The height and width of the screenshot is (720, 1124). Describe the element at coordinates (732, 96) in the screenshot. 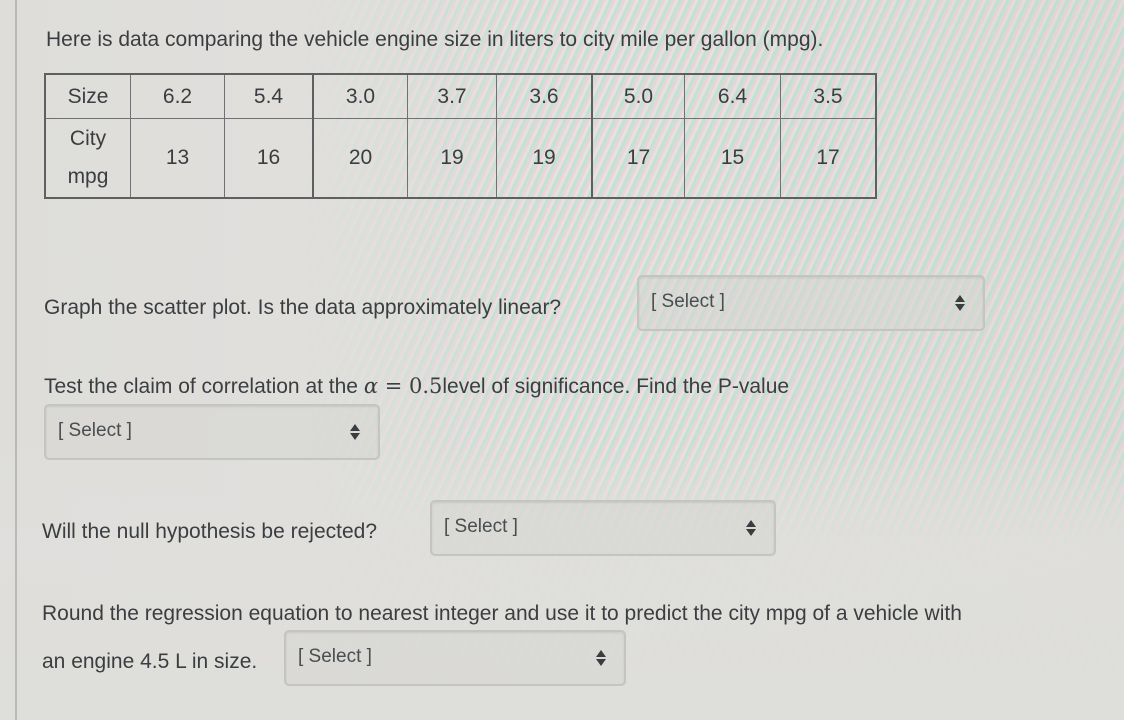

I see `size-cell: 6.4` at that location.